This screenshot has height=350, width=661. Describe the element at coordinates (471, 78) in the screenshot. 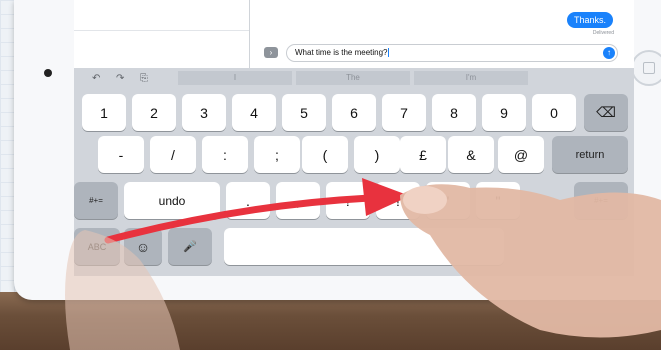

I see `prediction-3: I'm` at that location.